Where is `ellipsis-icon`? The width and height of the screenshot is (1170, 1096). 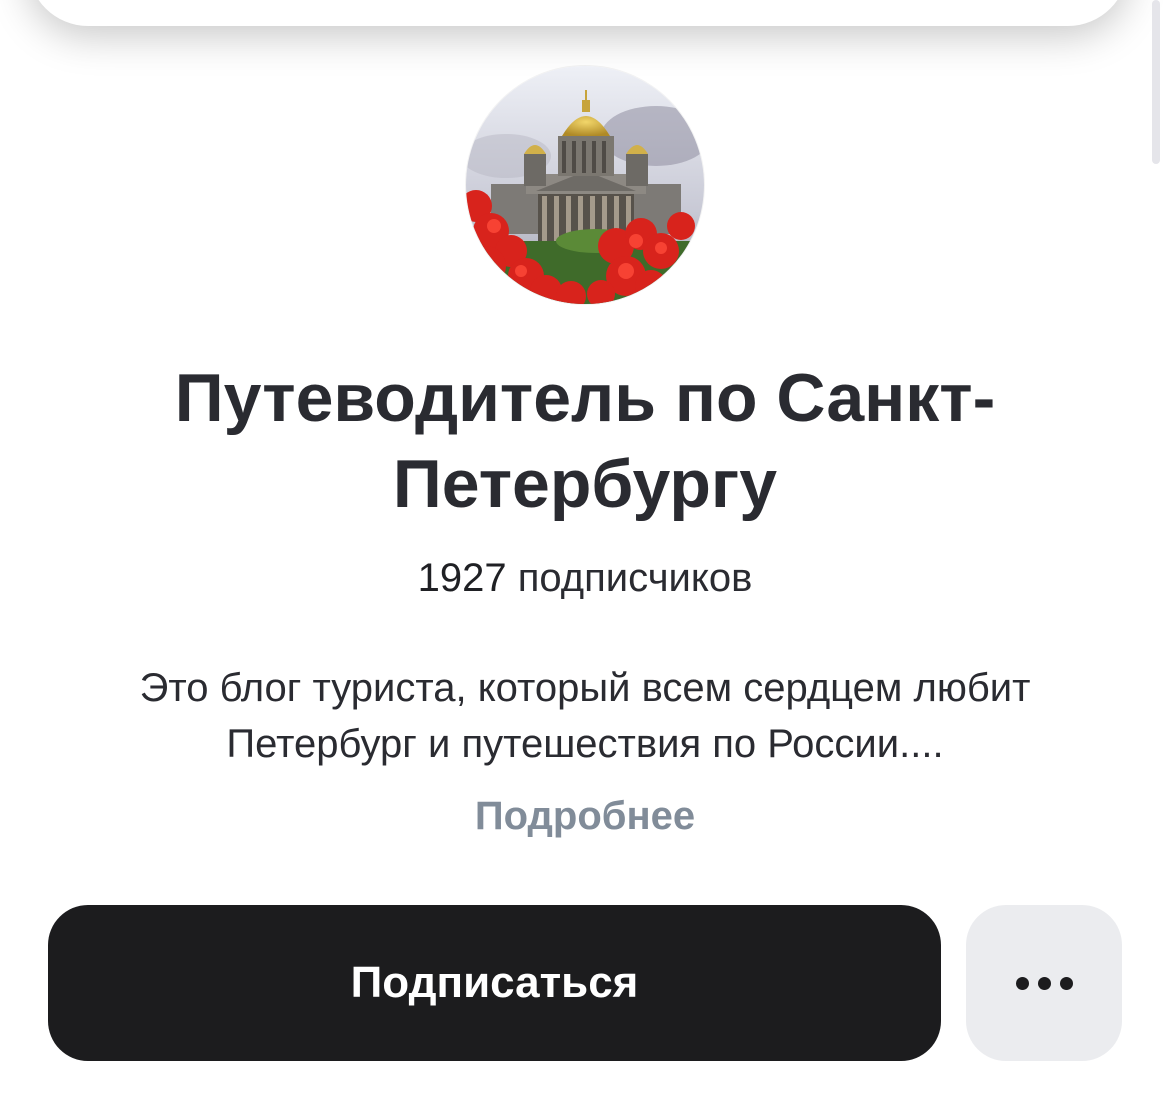 ellipsis-icon is located at coordinates (1044, 983).